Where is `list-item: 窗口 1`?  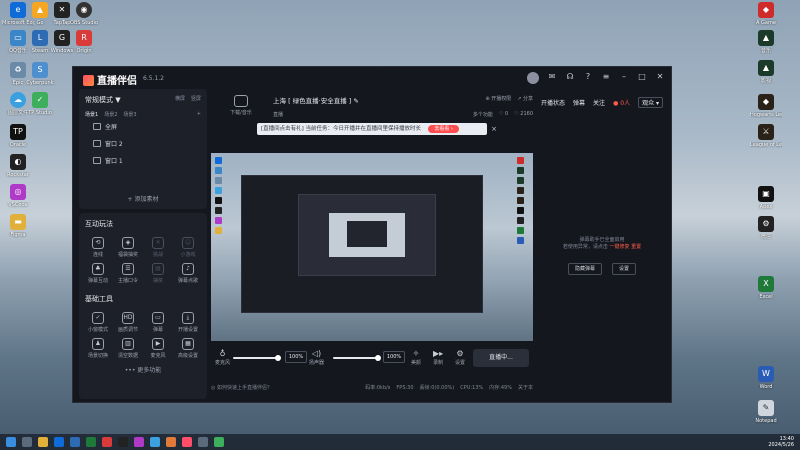 list-item: 窗口 1 is located at coordinates (143, 160).